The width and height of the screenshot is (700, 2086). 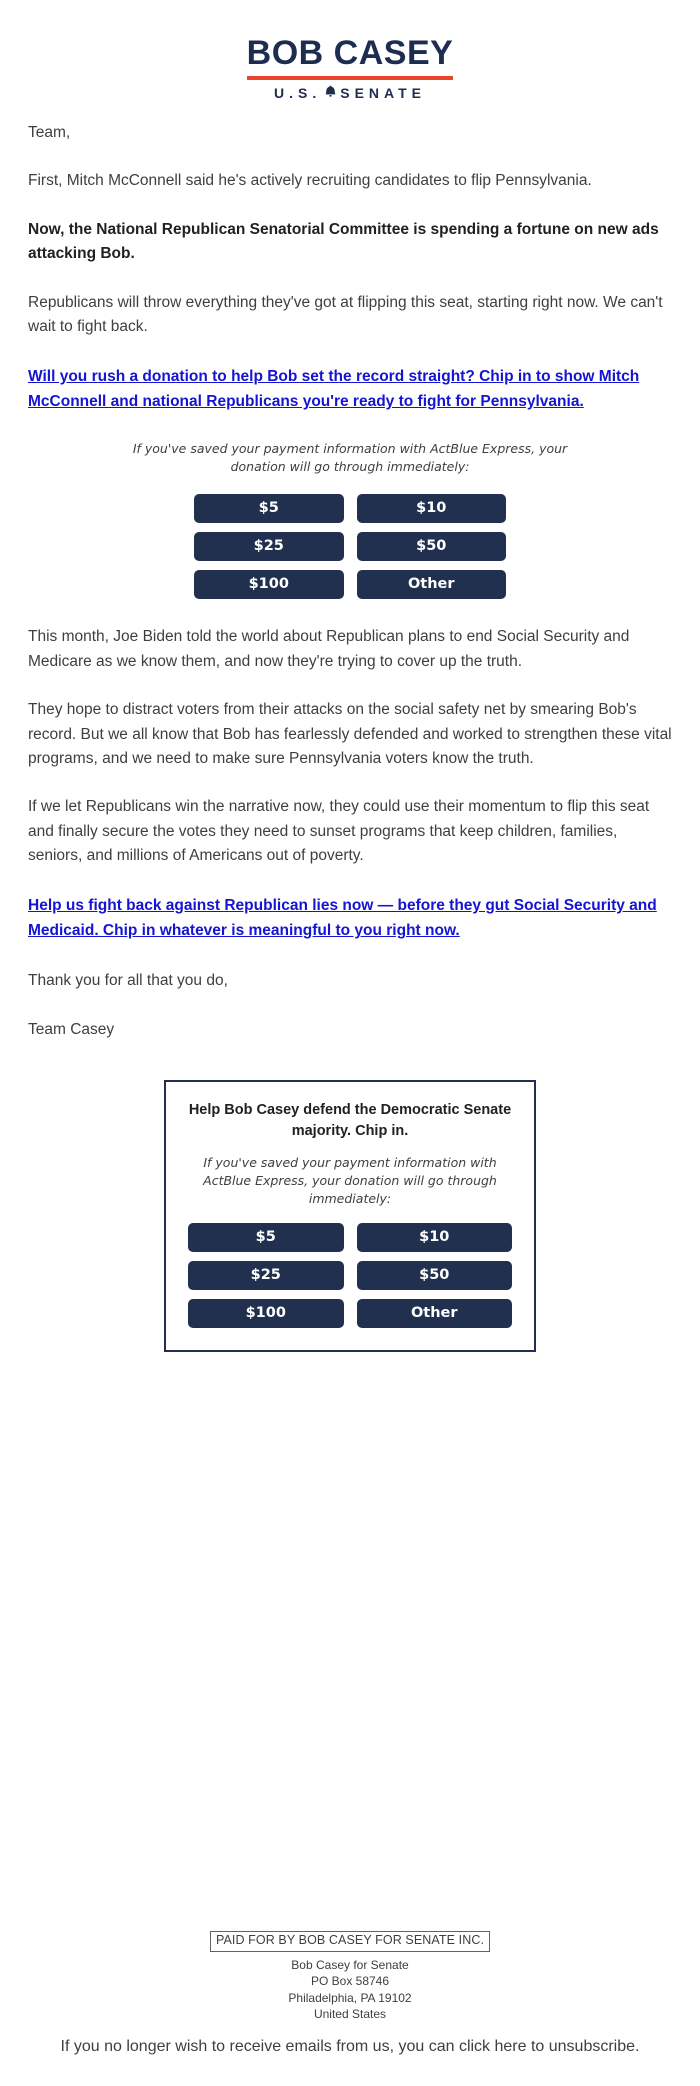 I want to click on donate-amount-button: $10, so click(x=431, y=509).